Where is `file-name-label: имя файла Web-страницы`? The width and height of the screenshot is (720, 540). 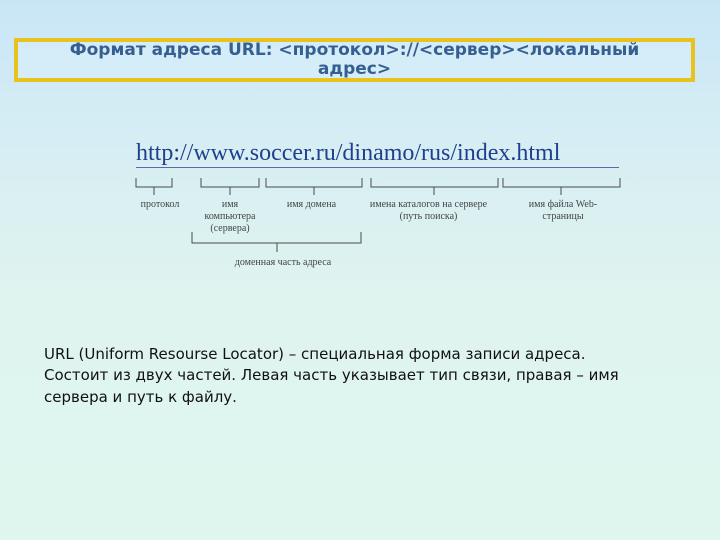
file-name-label: имя файла Web-страницы is located at coordinates (563, 210).